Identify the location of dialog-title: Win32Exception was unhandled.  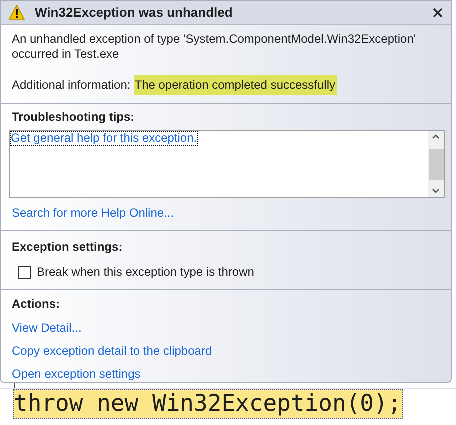
(134, 13).